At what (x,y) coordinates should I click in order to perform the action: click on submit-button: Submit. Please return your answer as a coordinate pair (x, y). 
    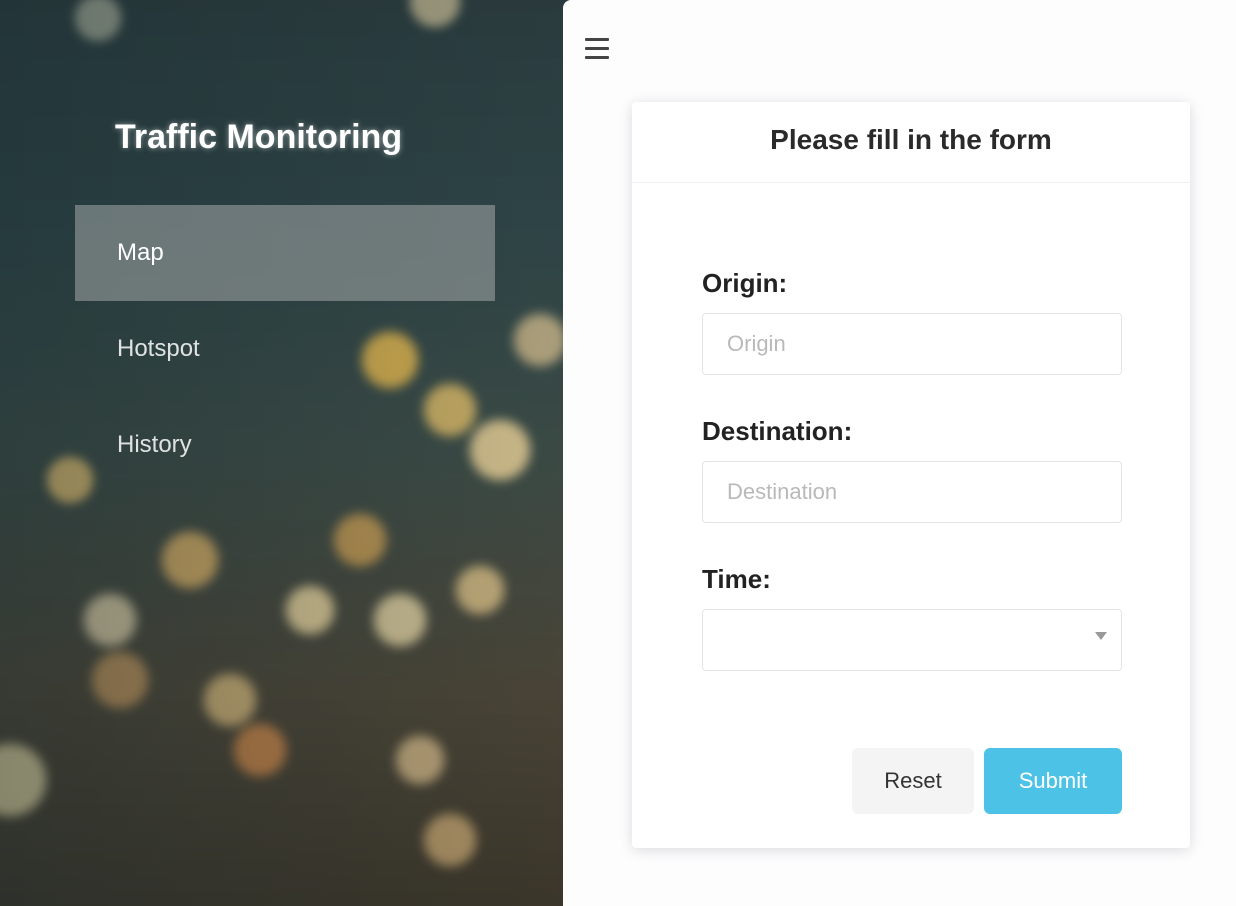
    Looking at the image, I should click on (1053, 781).